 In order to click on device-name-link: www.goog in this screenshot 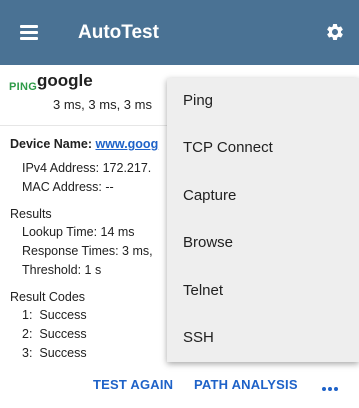, I will do `click(126, 144)`.